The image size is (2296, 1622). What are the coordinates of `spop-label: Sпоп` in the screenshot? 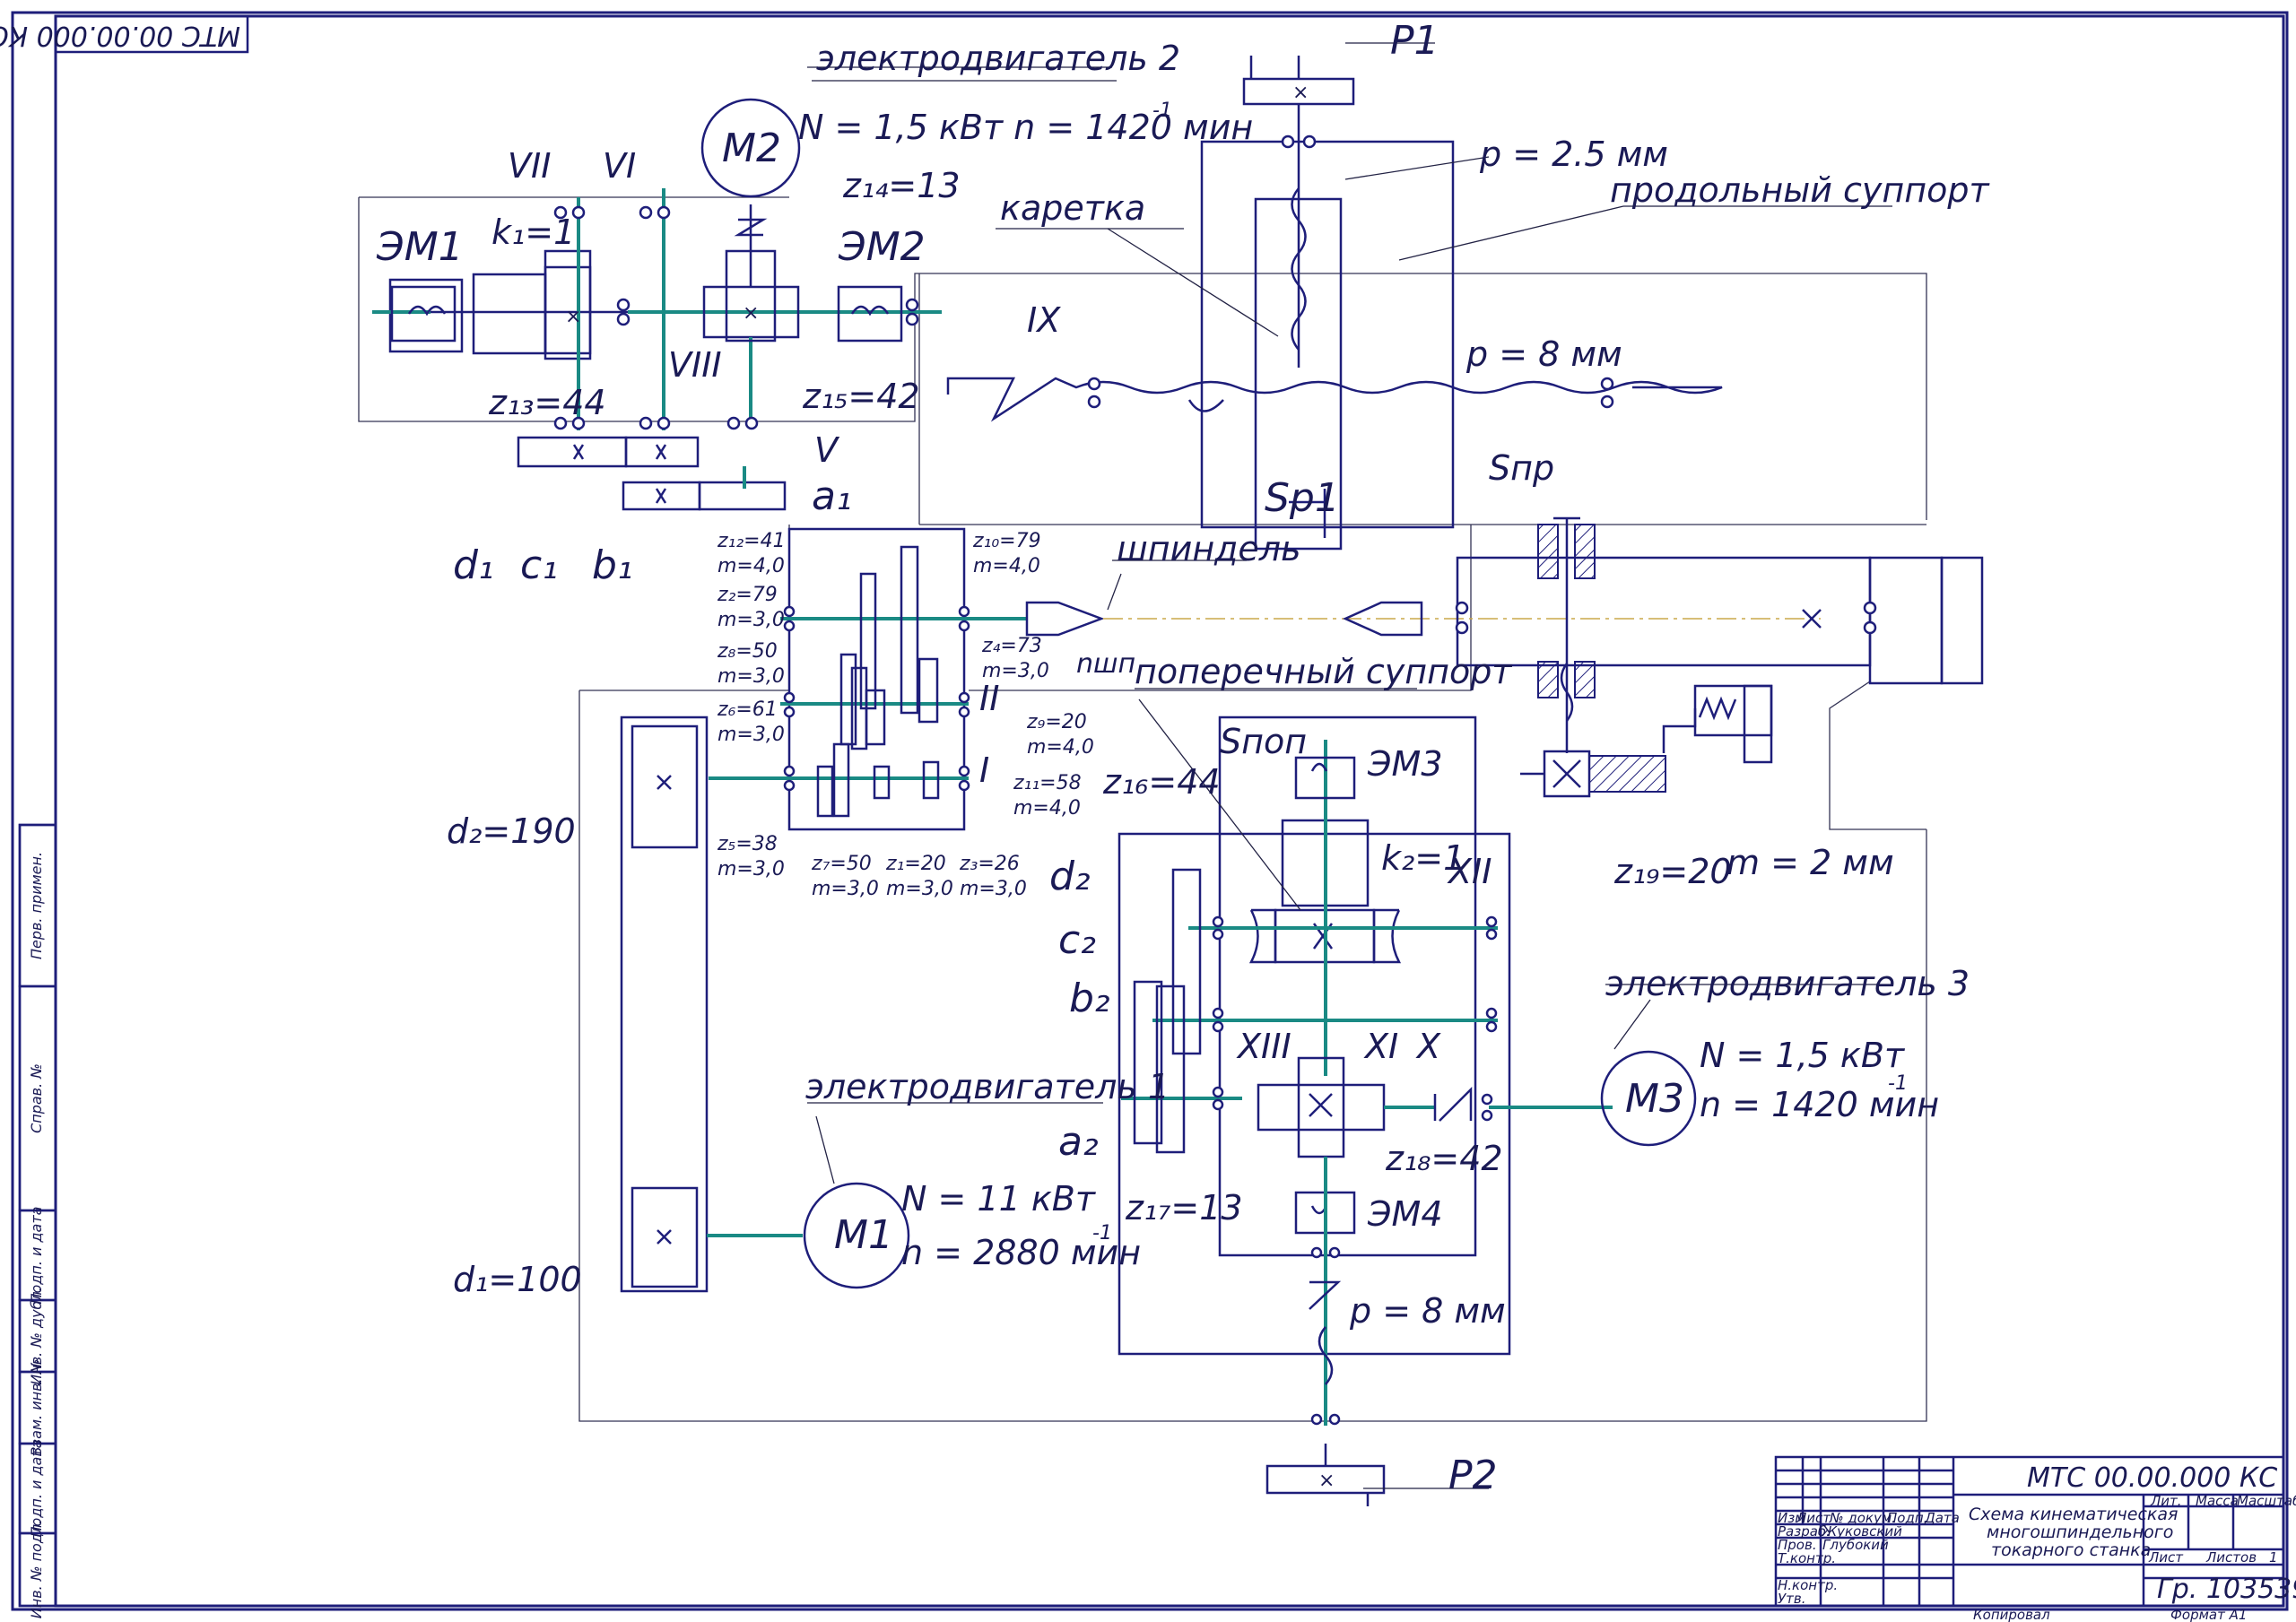 It's located at (1263, 741).